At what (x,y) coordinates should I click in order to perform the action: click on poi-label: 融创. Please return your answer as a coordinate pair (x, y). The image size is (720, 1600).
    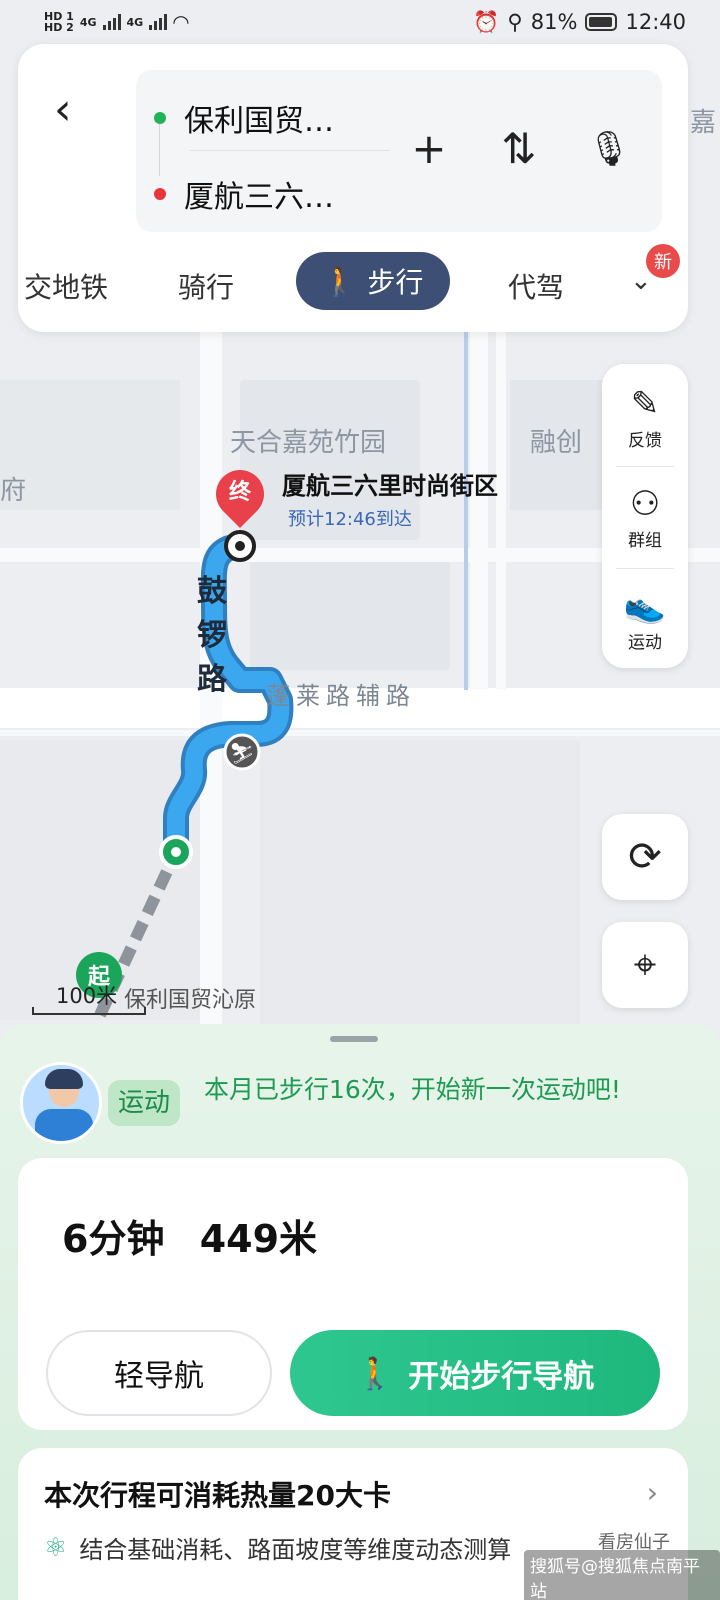
    Looking at the image, I should click on (556, 443).